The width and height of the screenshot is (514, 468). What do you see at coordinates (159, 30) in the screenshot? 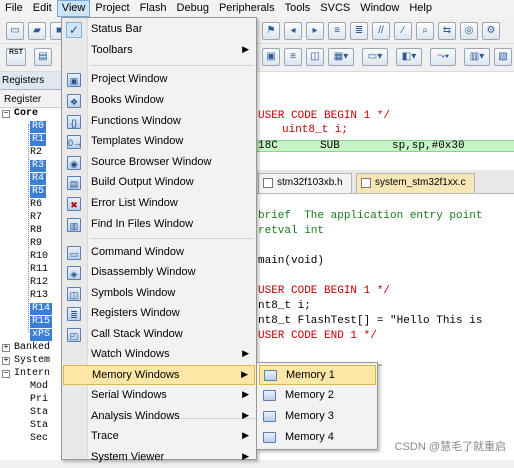
I see `menu-item-status-bar: ✓ Status Bar` at bounding box center [159, 30].